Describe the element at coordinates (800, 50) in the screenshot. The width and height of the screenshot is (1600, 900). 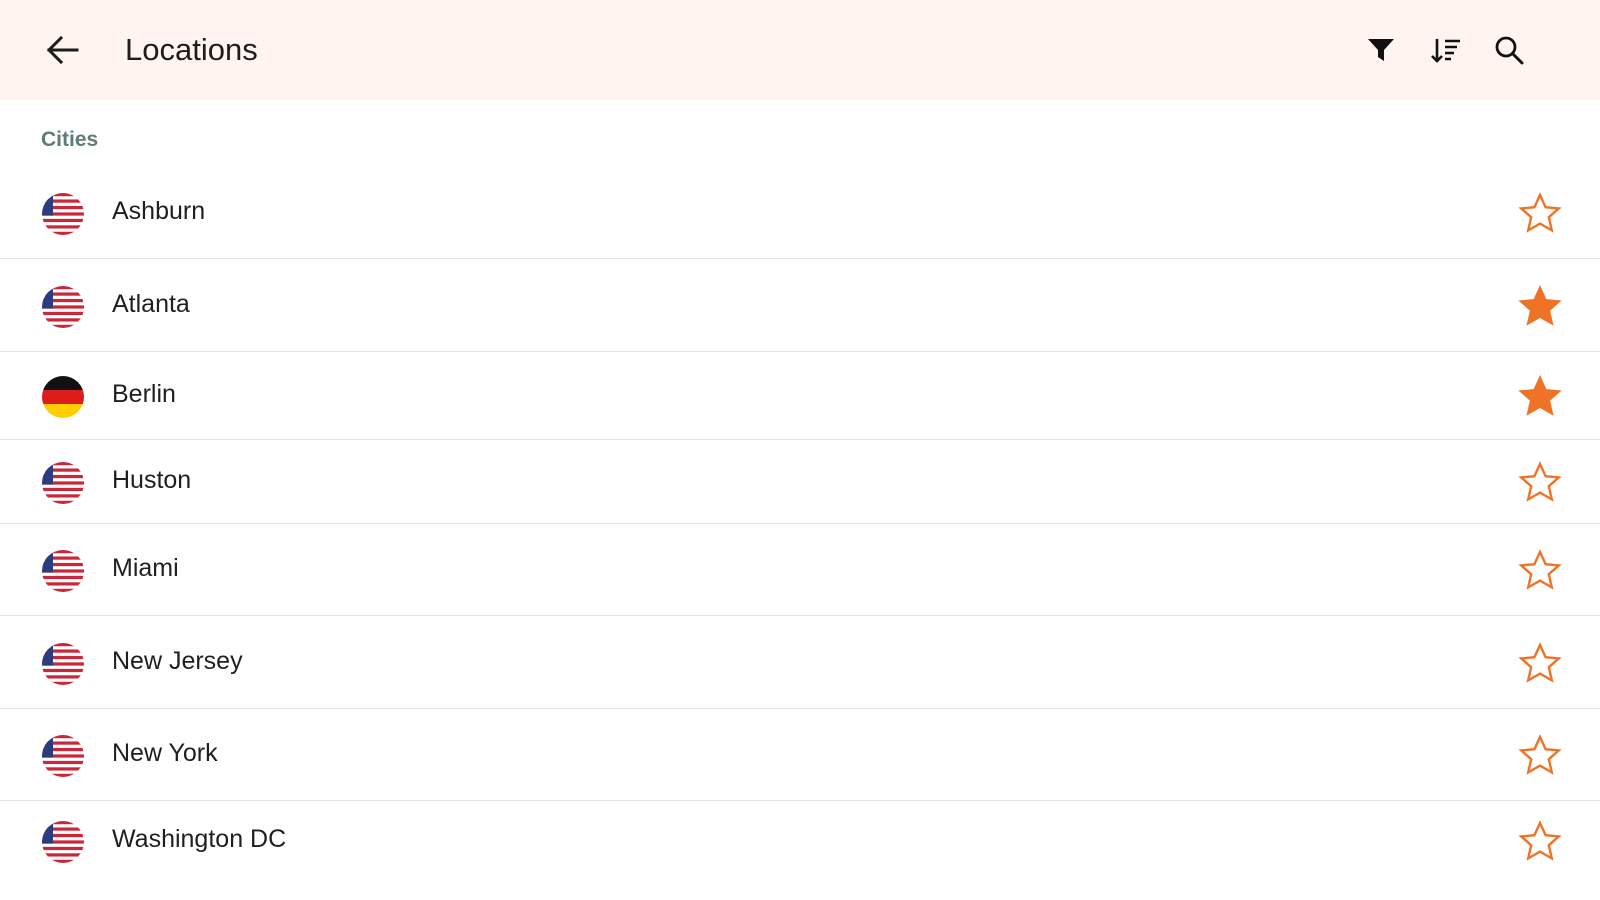
I see `app-bar: Locations` at that location.